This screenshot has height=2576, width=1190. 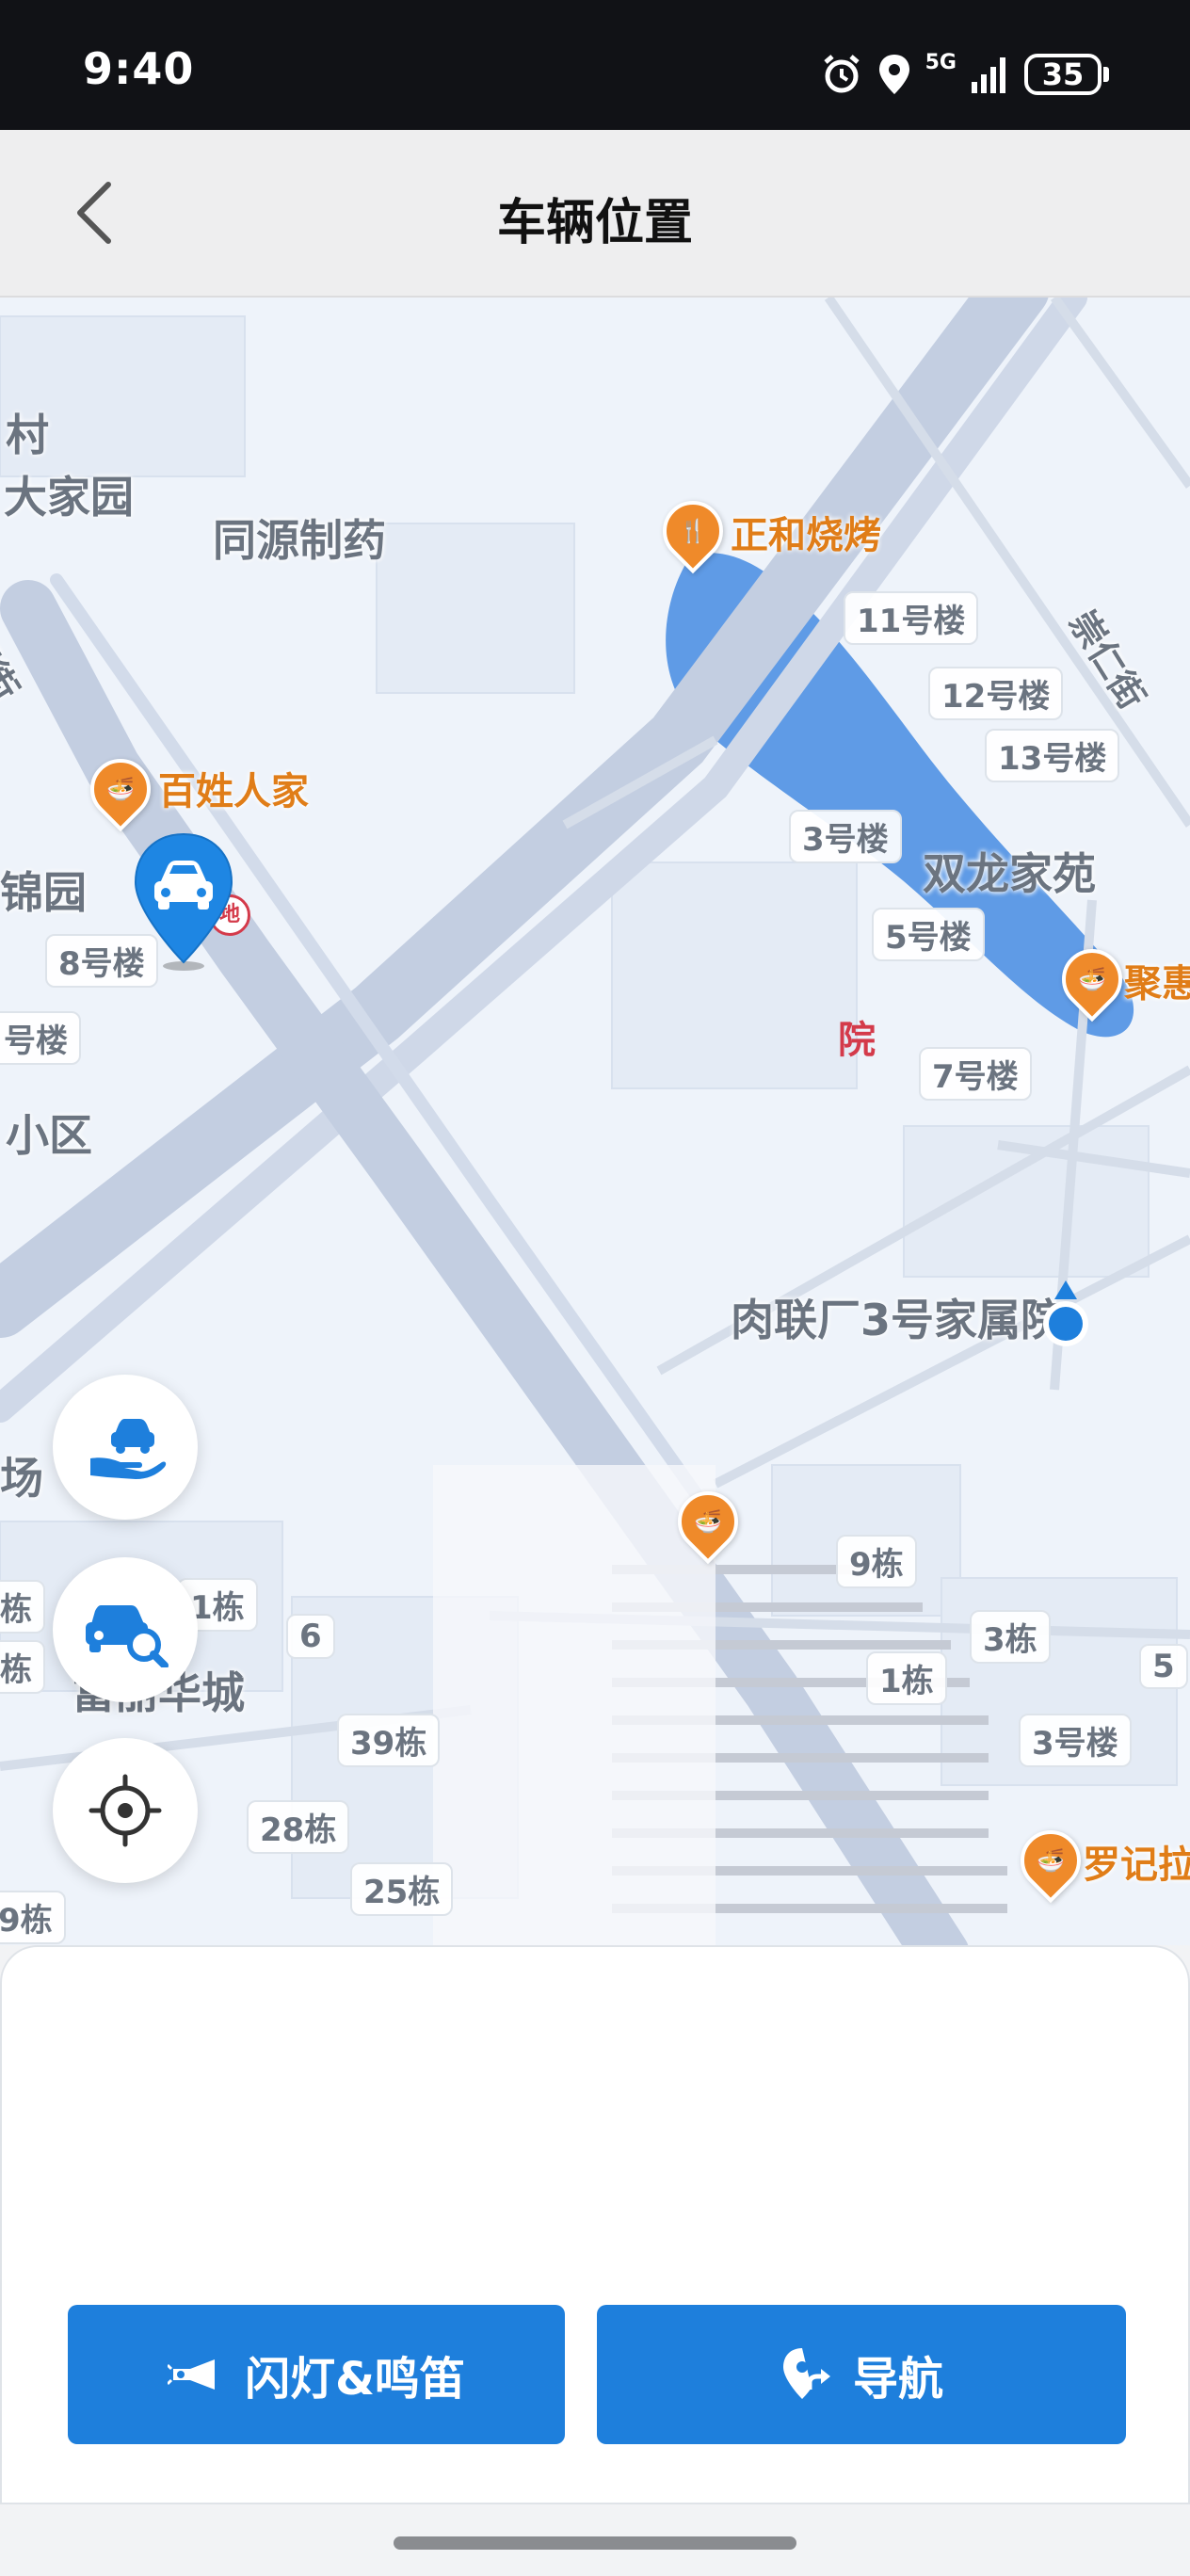 I want to click on network-type: 5G, so click(x=941, y=62).